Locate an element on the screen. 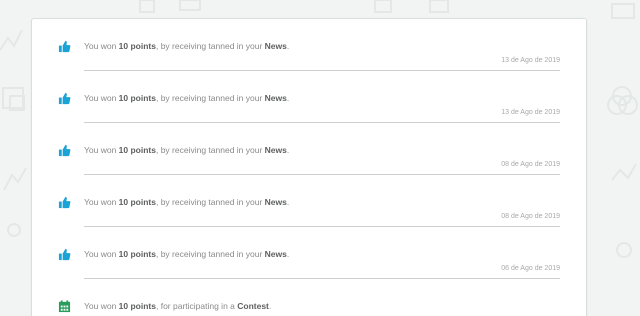  notification-middle: , for participating in a is located at coordinates (196, 306).